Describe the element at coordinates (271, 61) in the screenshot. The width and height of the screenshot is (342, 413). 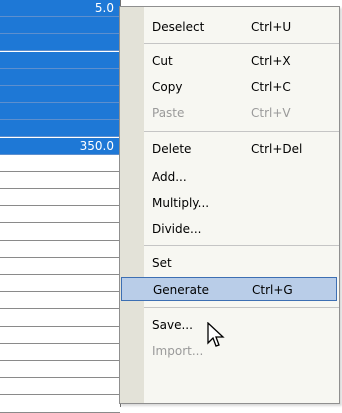
I see `menu-item-shortcut: Ctrl+X` at that location.